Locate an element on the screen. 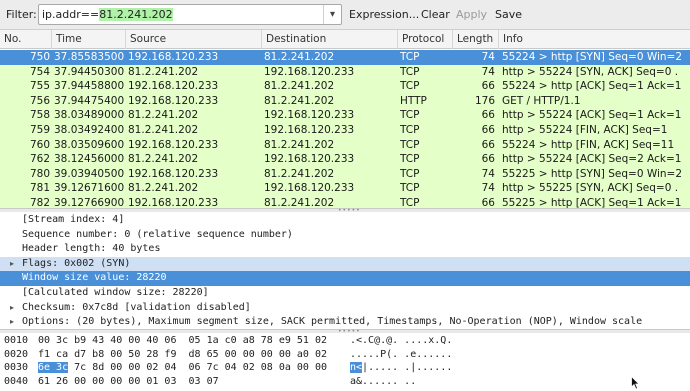 The width and height of the screenshot is (690, 391). column-header-source: Source is located at coordinates (194, 39).